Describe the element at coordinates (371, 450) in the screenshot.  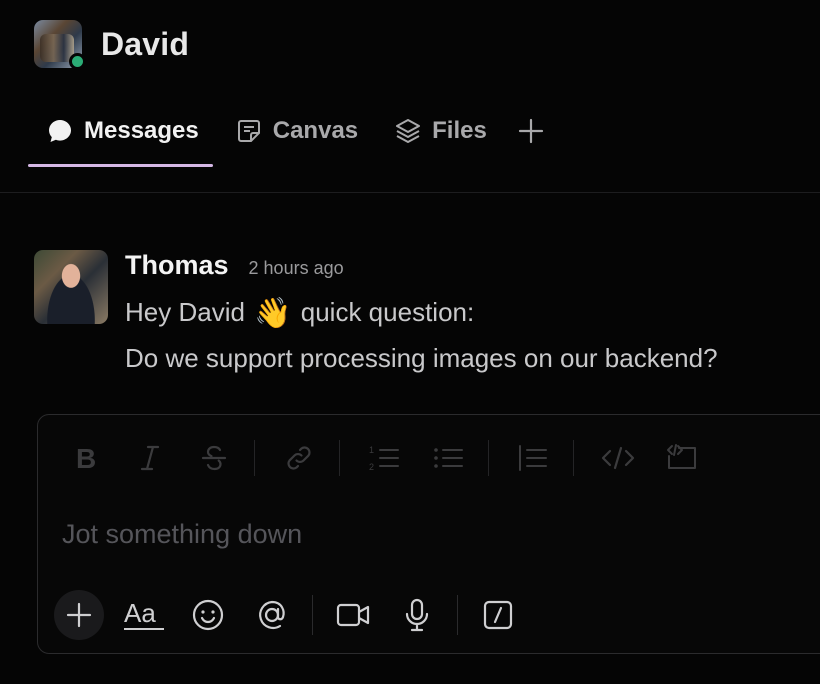
I see `svg-text: 1` at that location.